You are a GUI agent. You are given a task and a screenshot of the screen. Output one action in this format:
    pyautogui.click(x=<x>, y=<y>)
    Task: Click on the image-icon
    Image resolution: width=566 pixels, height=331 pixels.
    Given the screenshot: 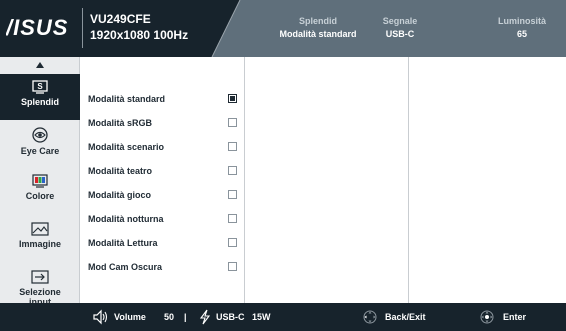 What is the action you would take?
    pyautogui.click(x=40, y=229)
    